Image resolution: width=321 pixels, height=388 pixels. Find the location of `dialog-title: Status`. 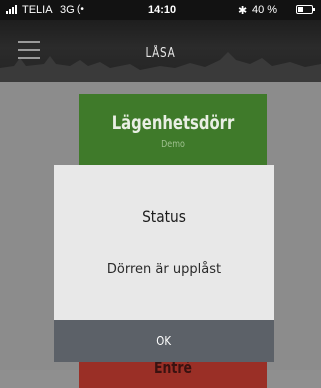

dialog-title: Status is located at coordinates (164, 216).